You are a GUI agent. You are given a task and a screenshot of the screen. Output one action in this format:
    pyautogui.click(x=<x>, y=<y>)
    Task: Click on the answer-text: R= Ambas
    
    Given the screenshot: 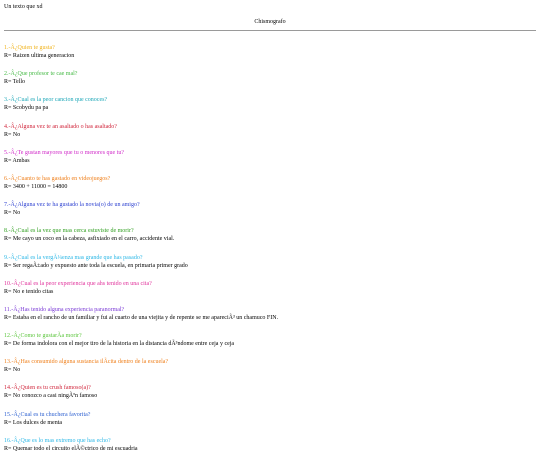 What is the action you would take?
    pyautogui.click(x=17, y=160)
    